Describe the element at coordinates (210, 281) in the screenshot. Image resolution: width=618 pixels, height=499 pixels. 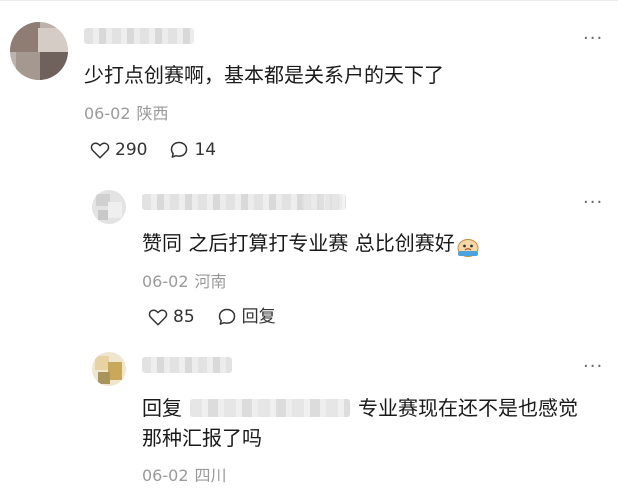
I see `comment-location: 河南` at that location.